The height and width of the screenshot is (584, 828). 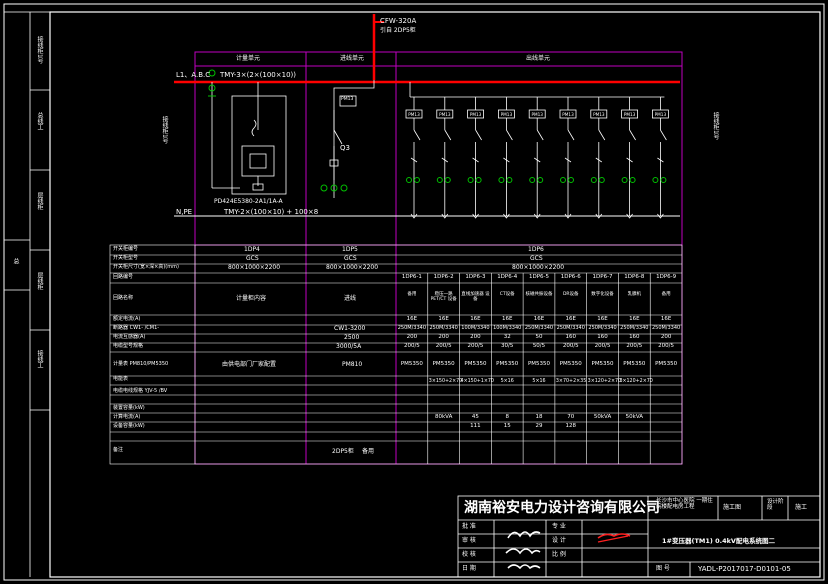 I want to click on section-header-metering: 计量单元, so click(x=248, y=58).